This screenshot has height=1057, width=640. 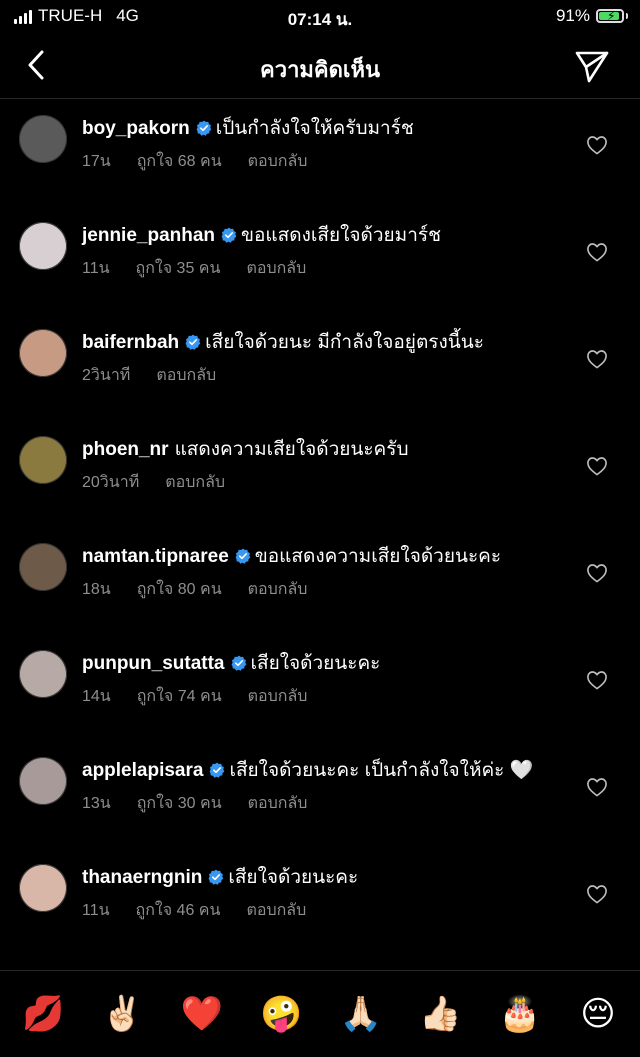 I want to click on comment-time: 18น, so click(x=96, y=589).